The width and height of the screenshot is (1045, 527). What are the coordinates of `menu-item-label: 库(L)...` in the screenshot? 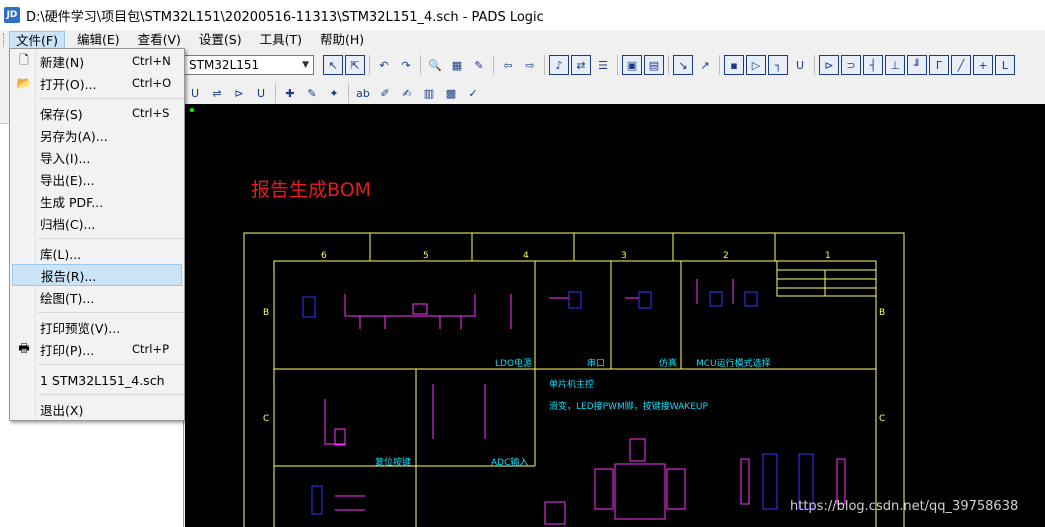 It's located at (61, 254).